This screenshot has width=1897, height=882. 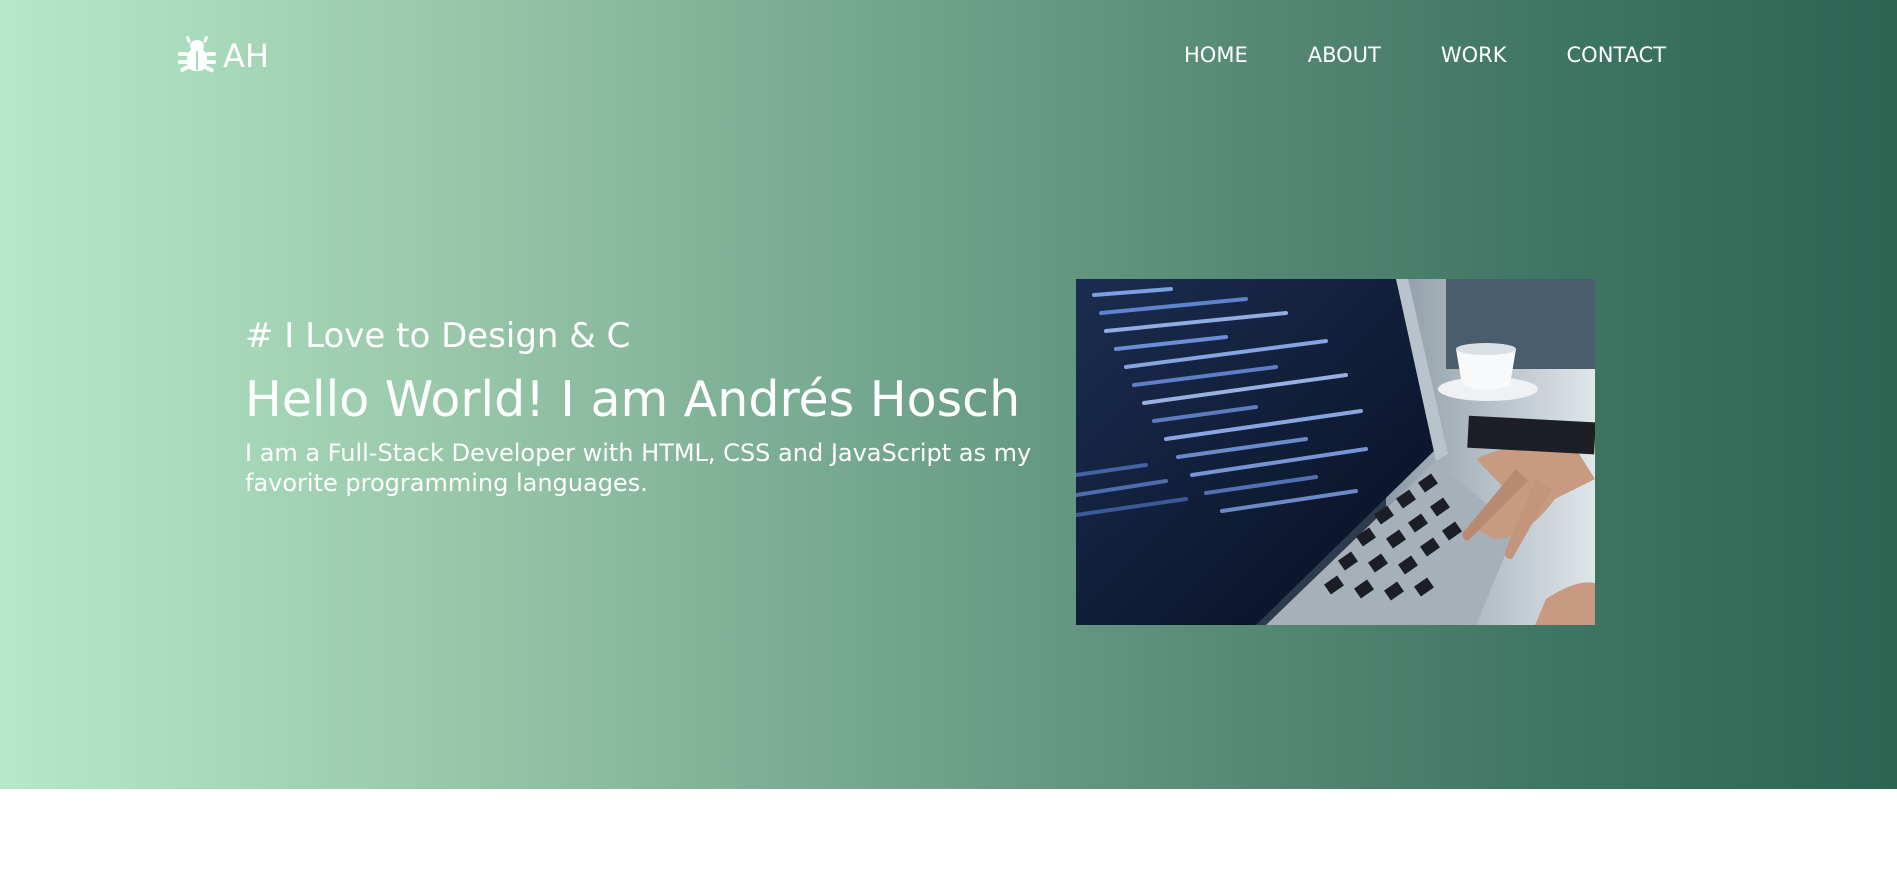 What do you see at coordinates (1216, 55) in the screenshot?
I see `nav-home-link: HOME` at bounding box center [1216, 55].